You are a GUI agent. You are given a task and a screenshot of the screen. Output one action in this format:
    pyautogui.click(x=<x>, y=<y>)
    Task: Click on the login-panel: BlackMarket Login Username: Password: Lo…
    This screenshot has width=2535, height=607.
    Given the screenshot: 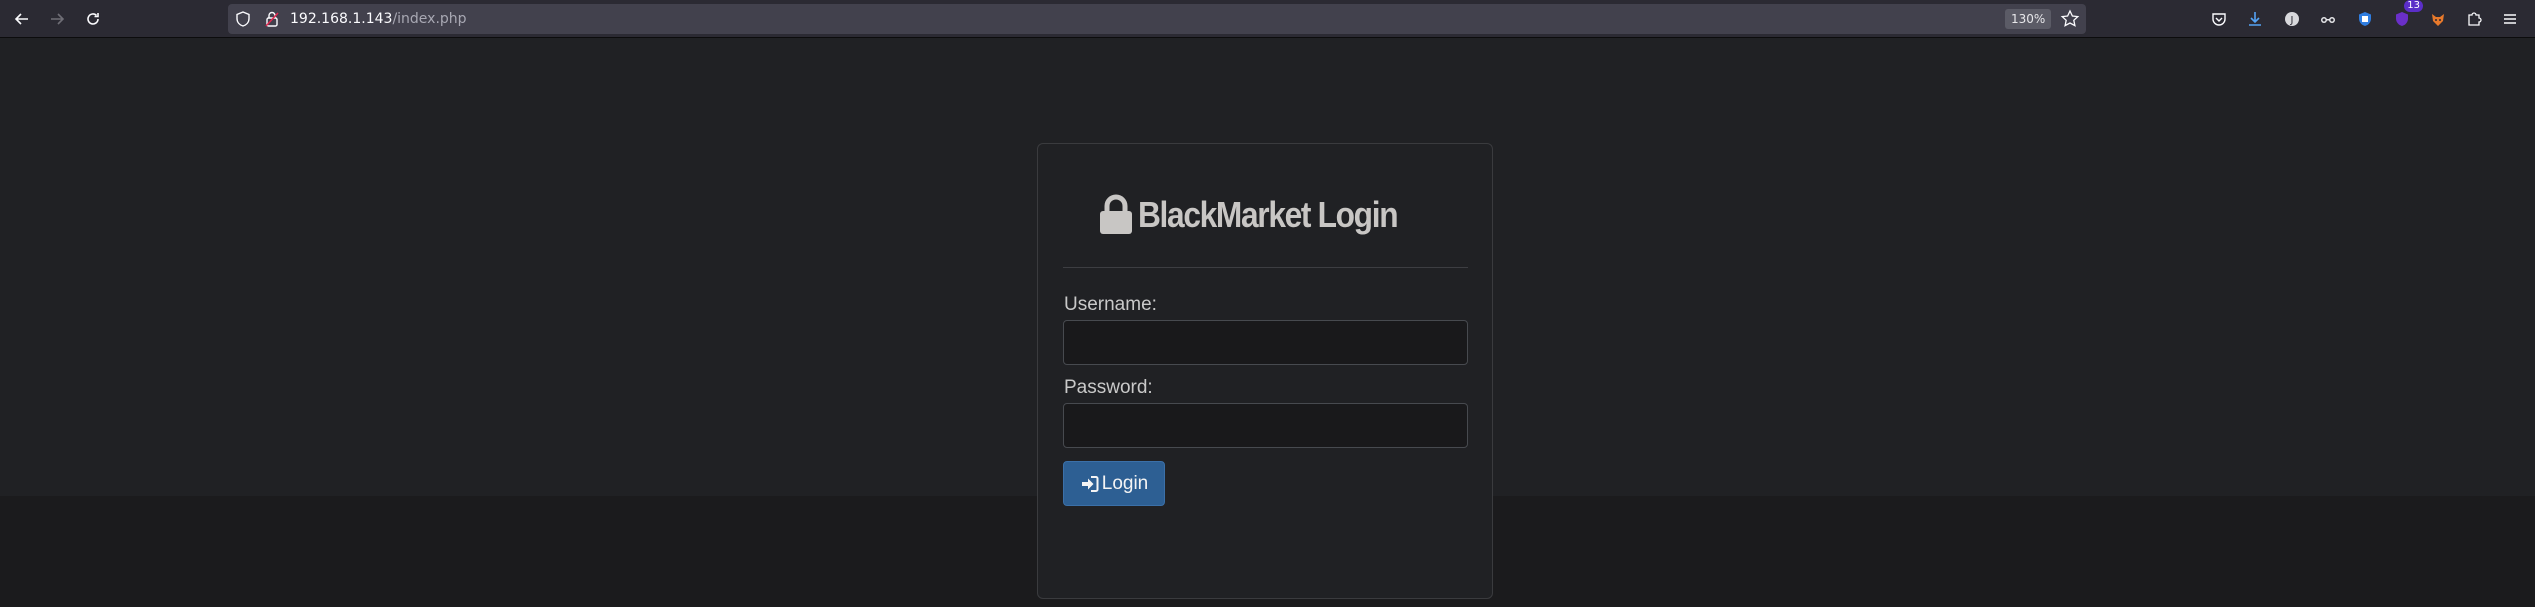 What is the action you would take?
    pyautogui.click(x=1265, y=371)
    